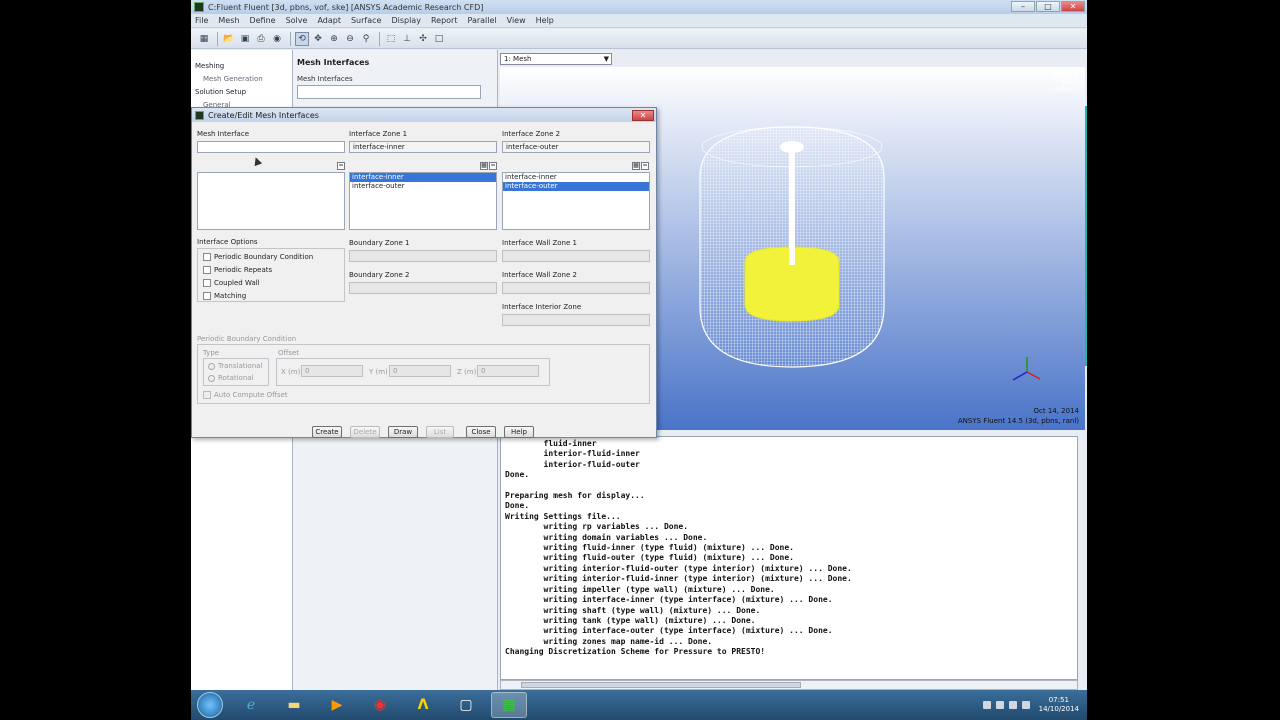 This screenshot has height=720, width=1280. Describe the element at coordinates (1086, 236) in the screenshot. I see `right-edge-stripe` at that location.